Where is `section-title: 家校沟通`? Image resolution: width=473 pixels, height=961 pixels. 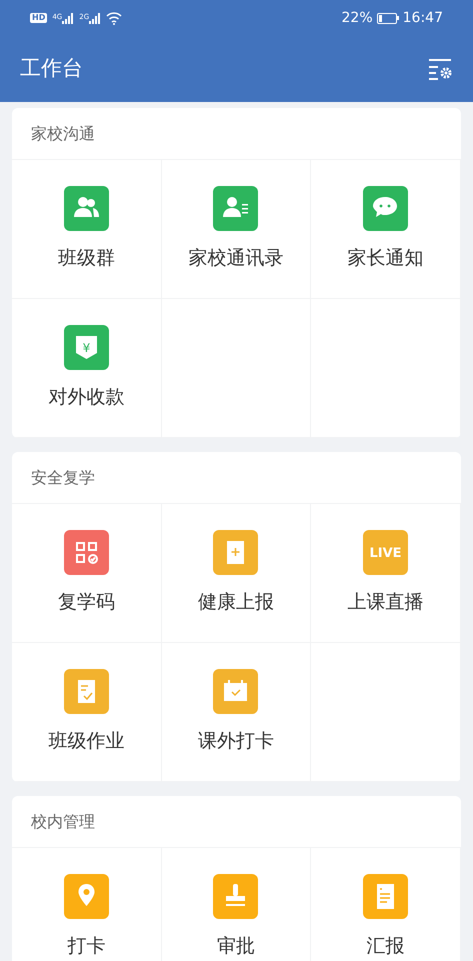
section-title: 家校沟通 is located at coordinates (63, 133).